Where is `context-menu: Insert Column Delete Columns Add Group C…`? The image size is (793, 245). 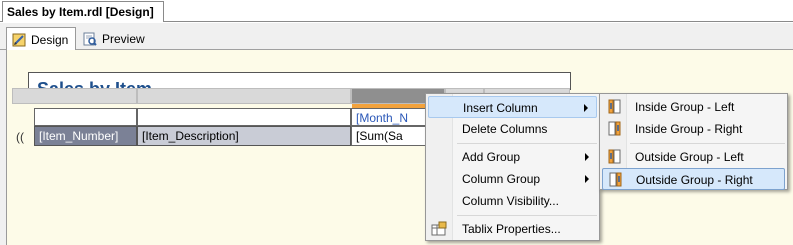
context-menu: Insert Column Delete Columns Add Group C… is located at coordinates (512, 167).